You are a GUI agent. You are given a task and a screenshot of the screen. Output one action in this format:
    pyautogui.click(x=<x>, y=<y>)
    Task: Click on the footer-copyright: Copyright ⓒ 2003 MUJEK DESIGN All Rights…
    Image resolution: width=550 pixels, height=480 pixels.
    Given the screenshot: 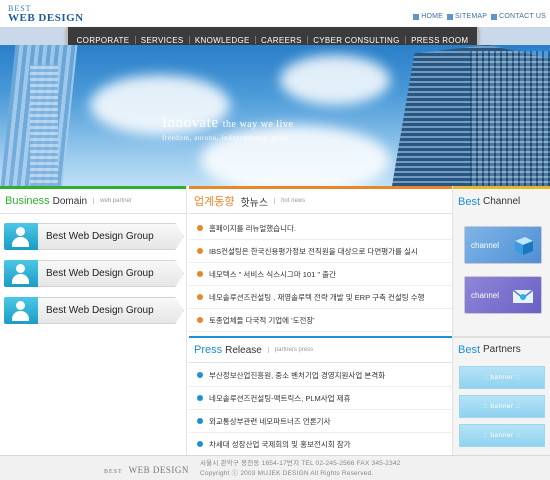 What is the action you would take?
    pyautogui.click(x=287, y=473)
    